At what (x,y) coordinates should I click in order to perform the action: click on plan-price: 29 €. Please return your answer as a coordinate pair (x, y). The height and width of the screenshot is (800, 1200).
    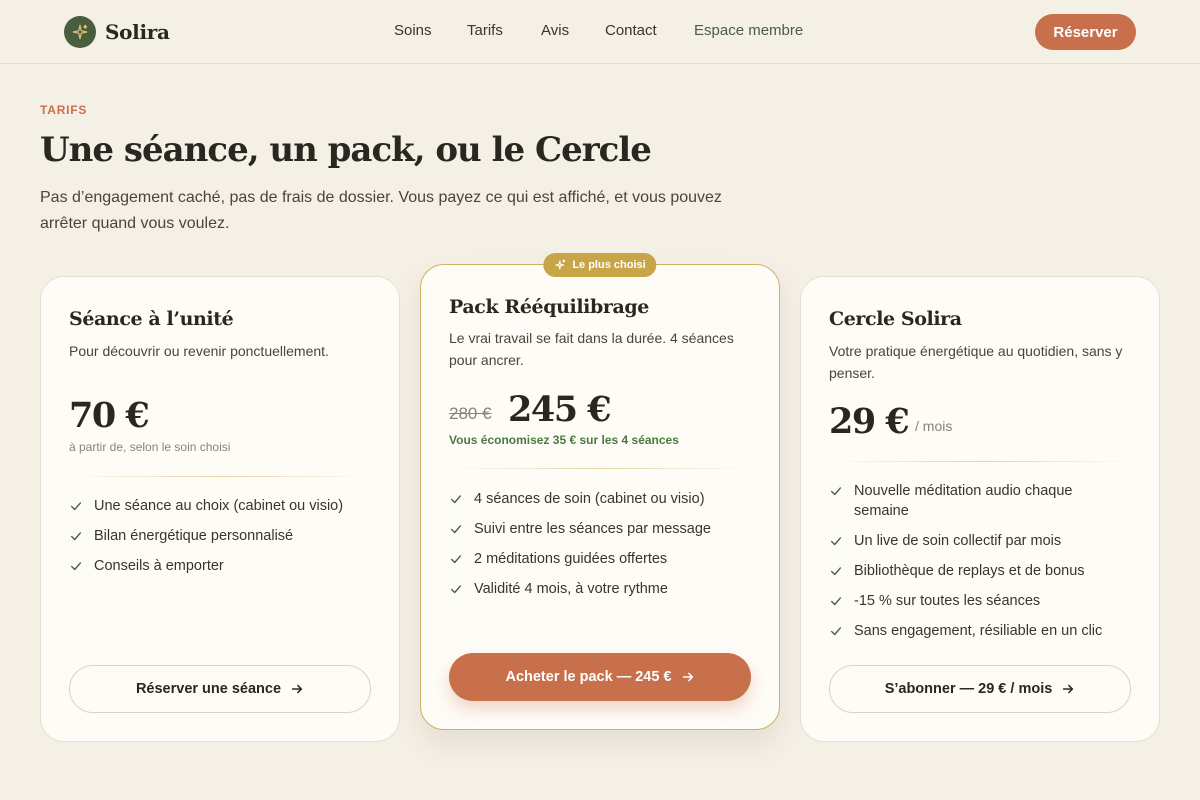
    Looking at the image, I should click on (869, 421).